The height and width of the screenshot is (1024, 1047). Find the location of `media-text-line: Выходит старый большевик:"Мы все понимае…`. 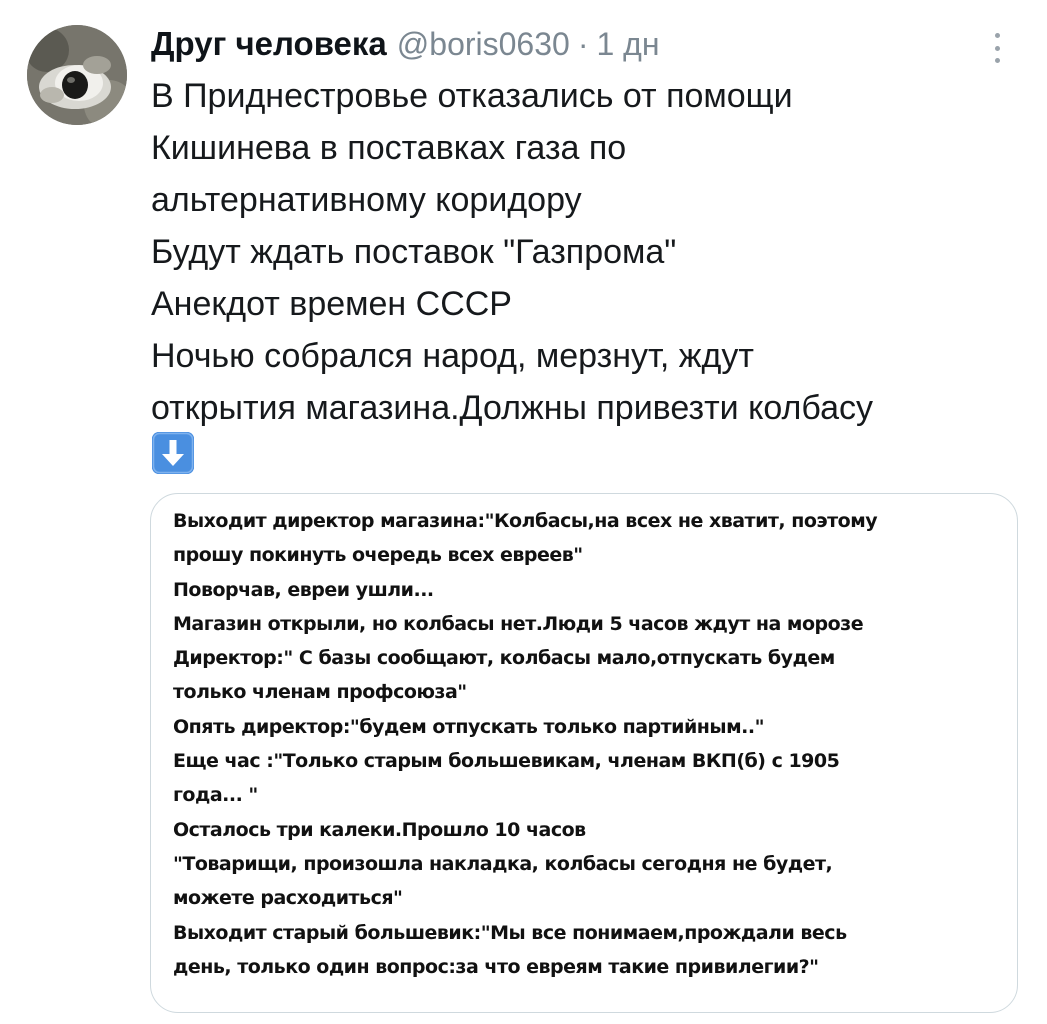

media-text-line: Выходит старый большевик:"Мы все понимае… is located at coordinates (510, 932).